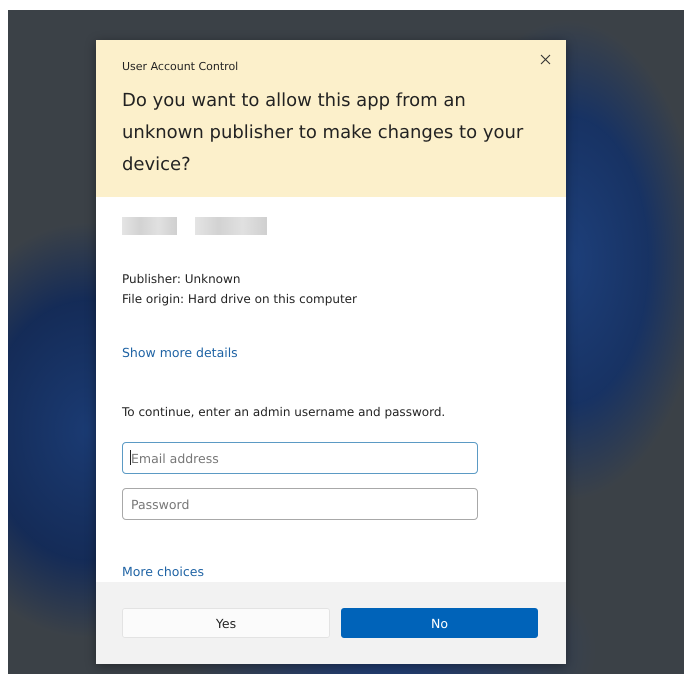 The width and height of the screenshot is (684, 674). I want to click on dialog-title: User Account Control, so click(181, 66).